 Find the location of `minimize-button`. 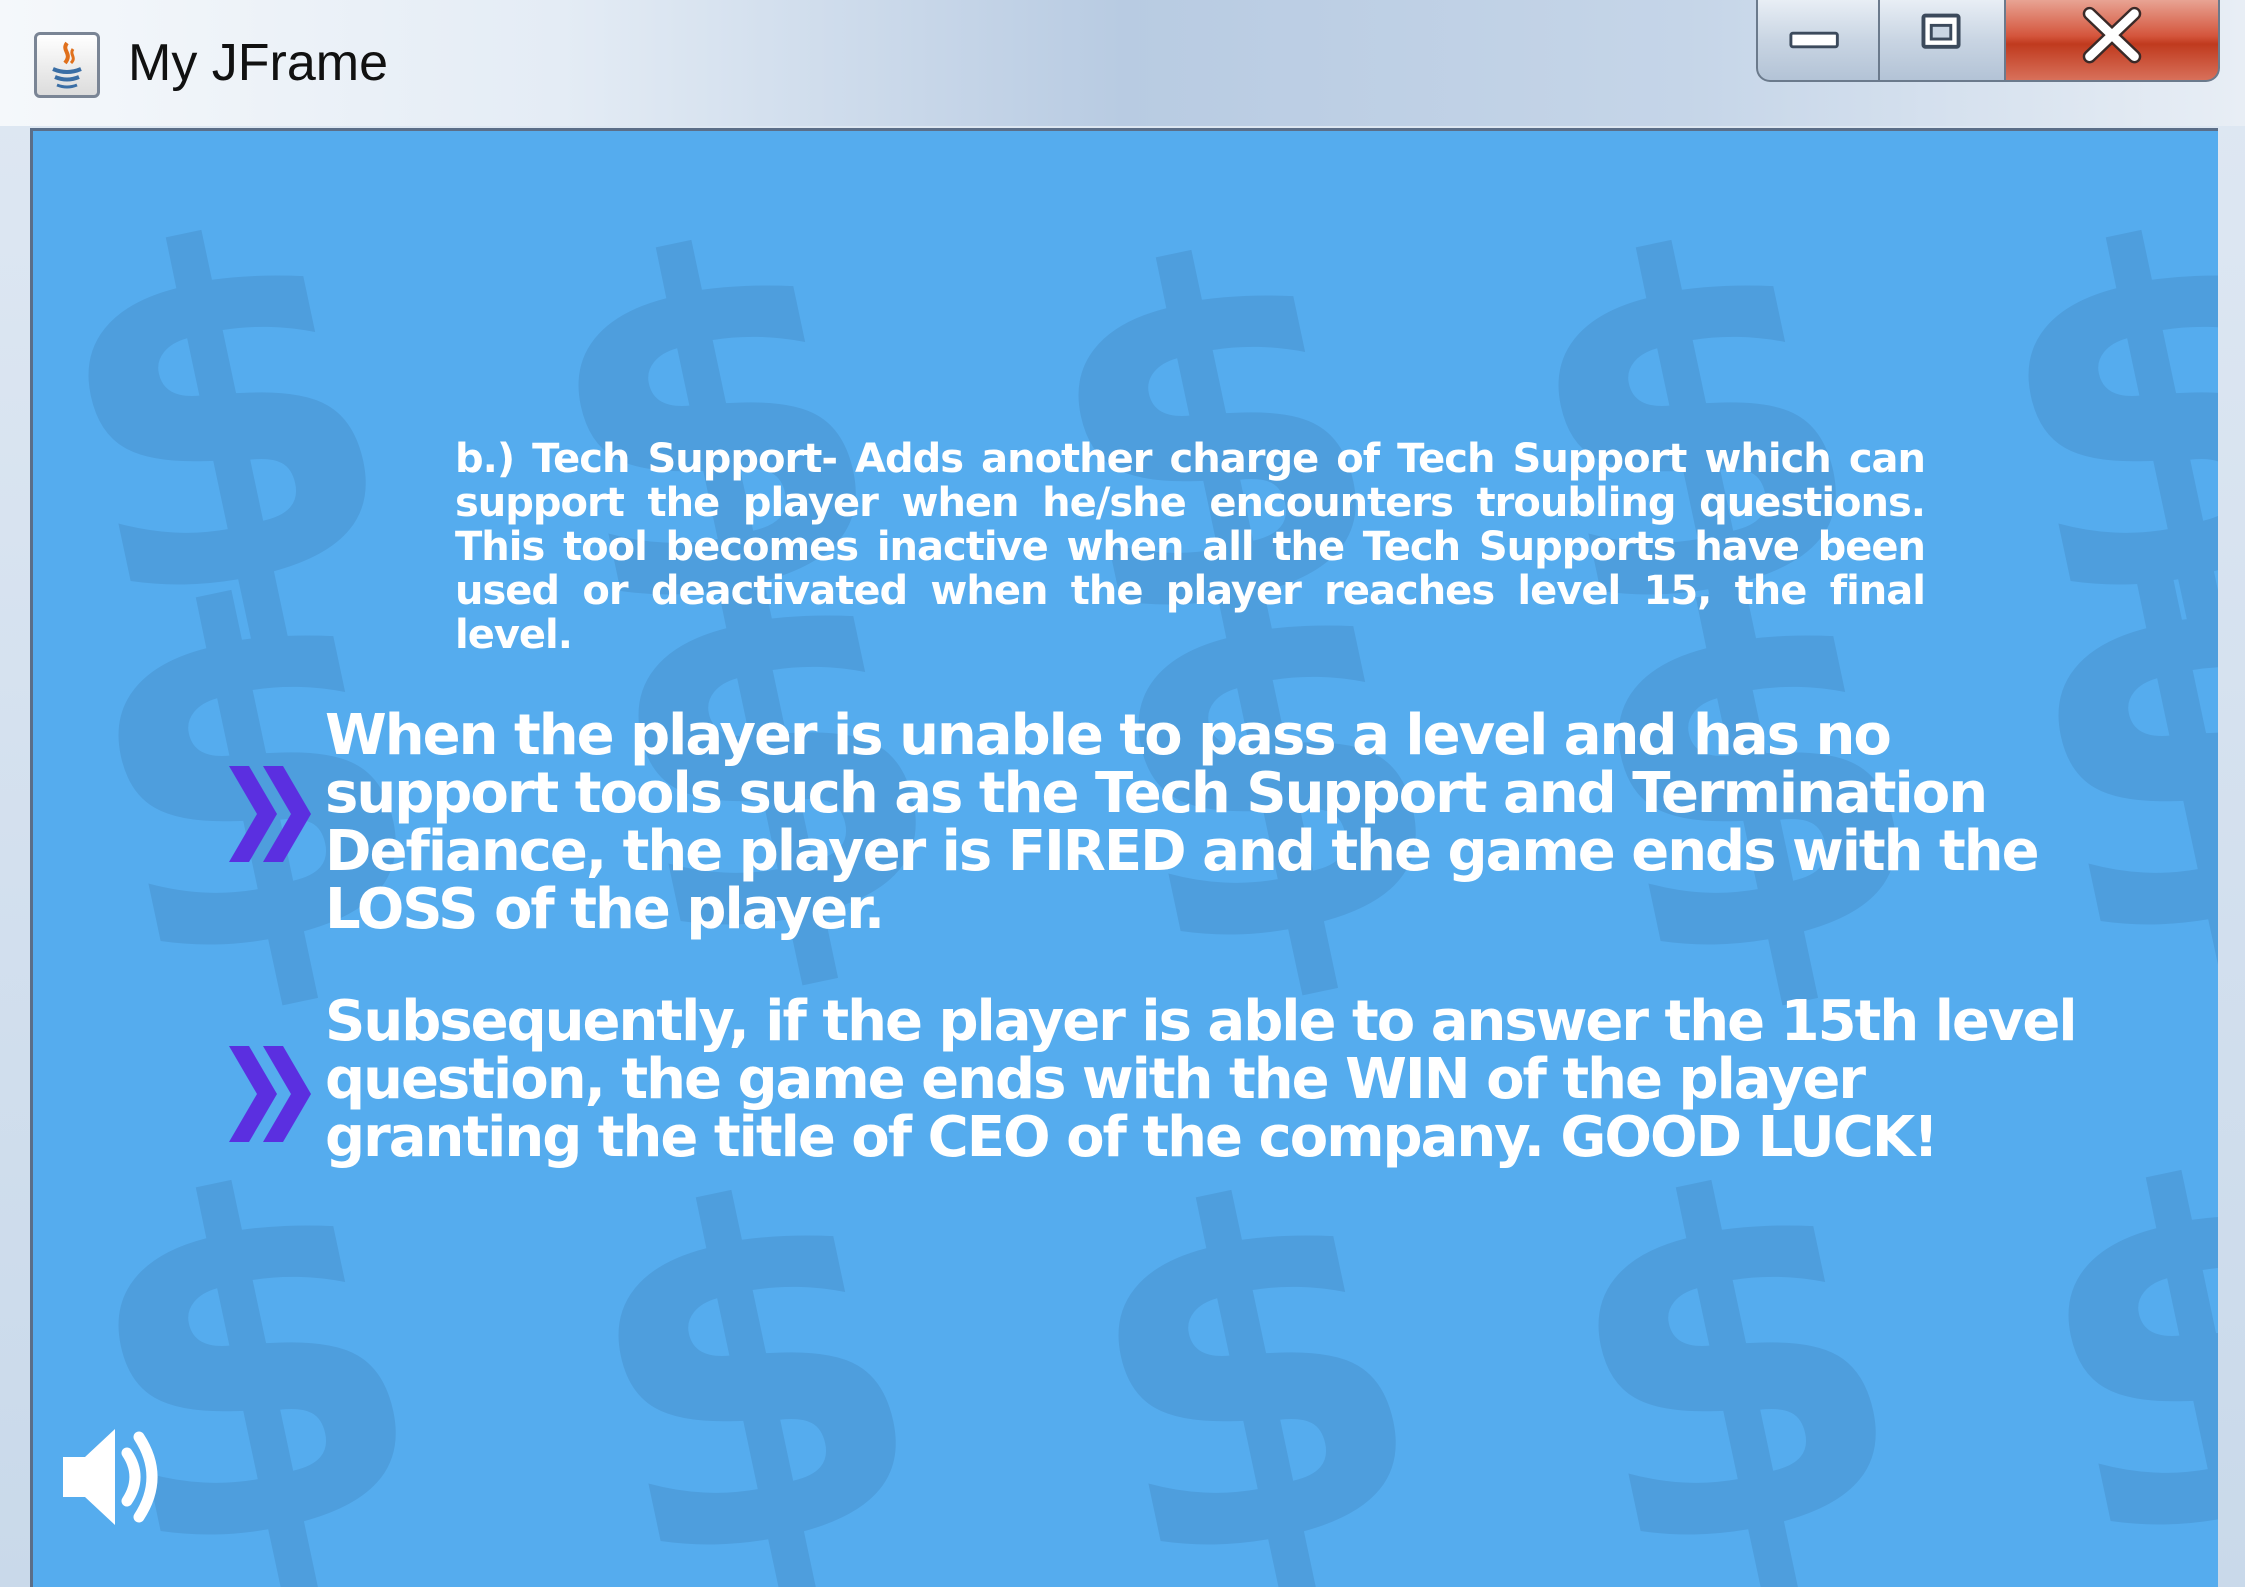

minimize-button is located at coordinates (1818, 41).